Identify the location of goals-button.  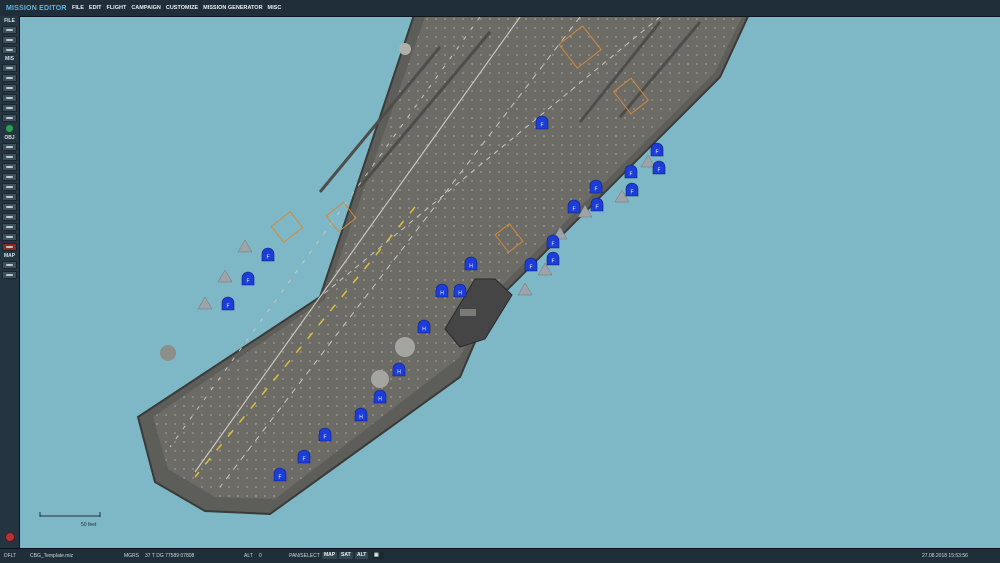
(9, 68).